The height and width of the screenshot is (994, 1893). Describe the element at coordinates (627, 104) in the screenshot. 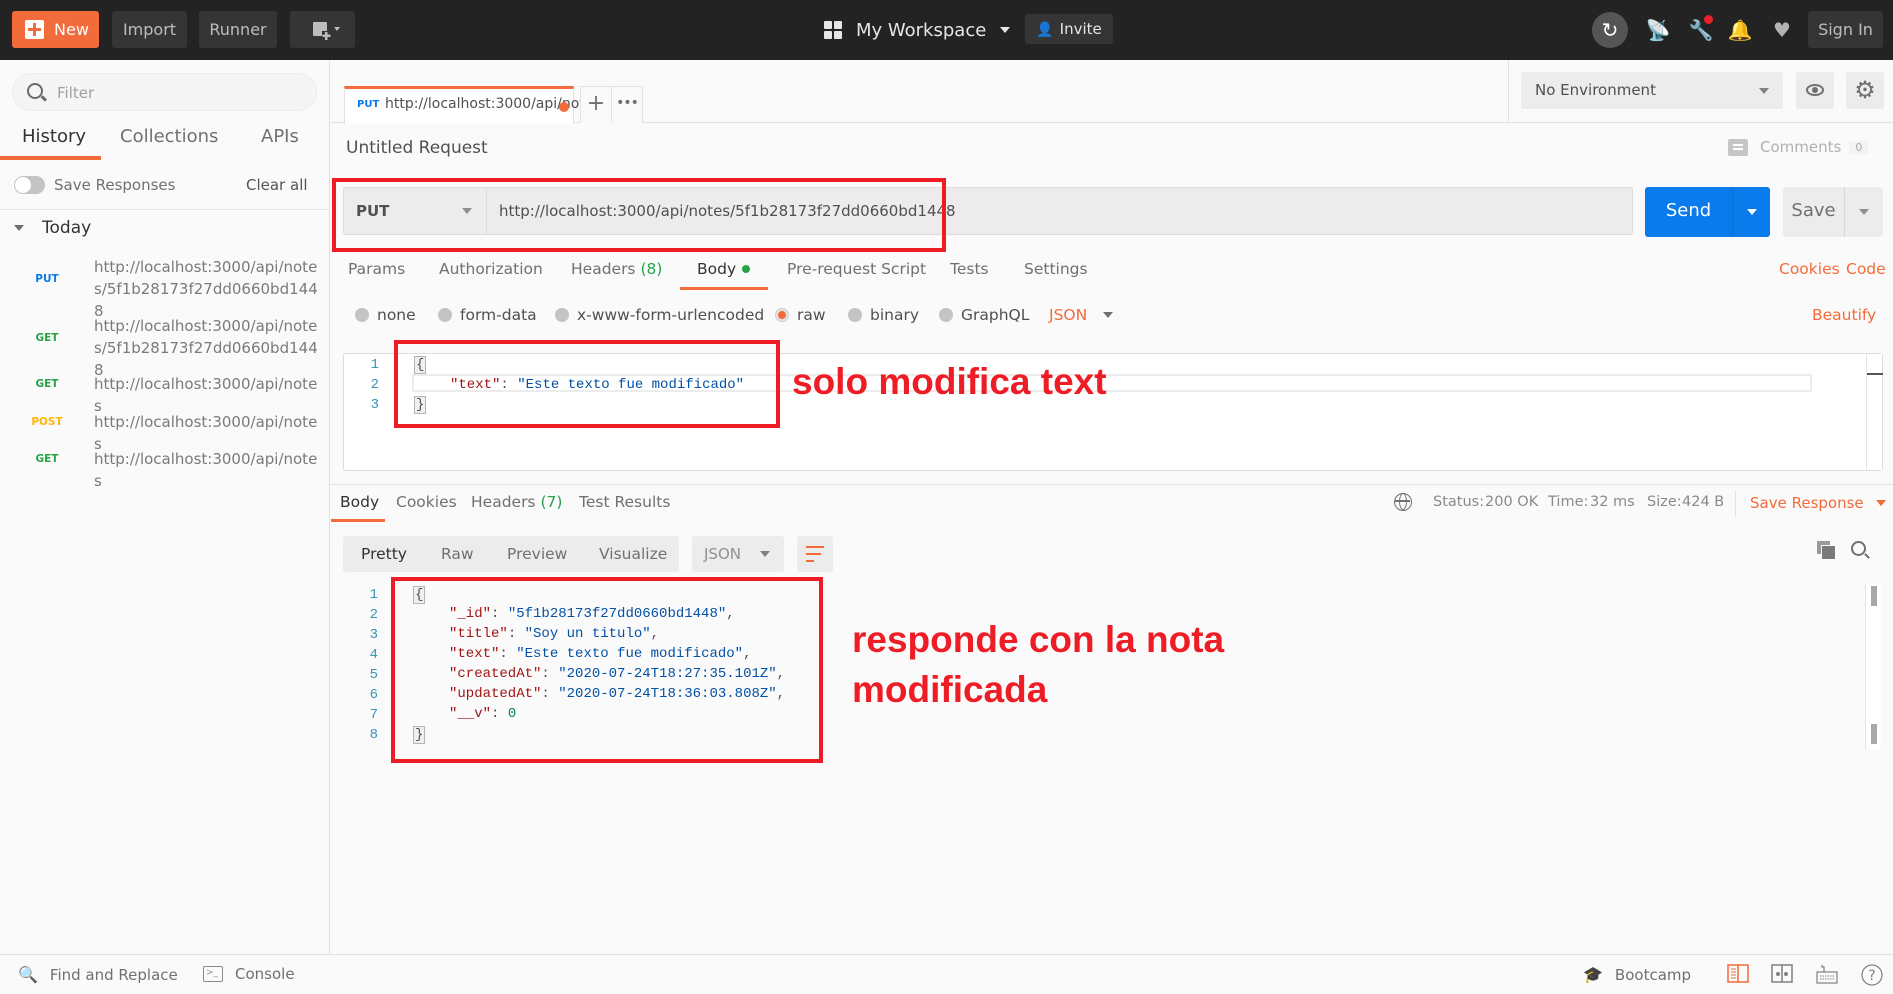

I see `tab-options-button: •••` at that location.